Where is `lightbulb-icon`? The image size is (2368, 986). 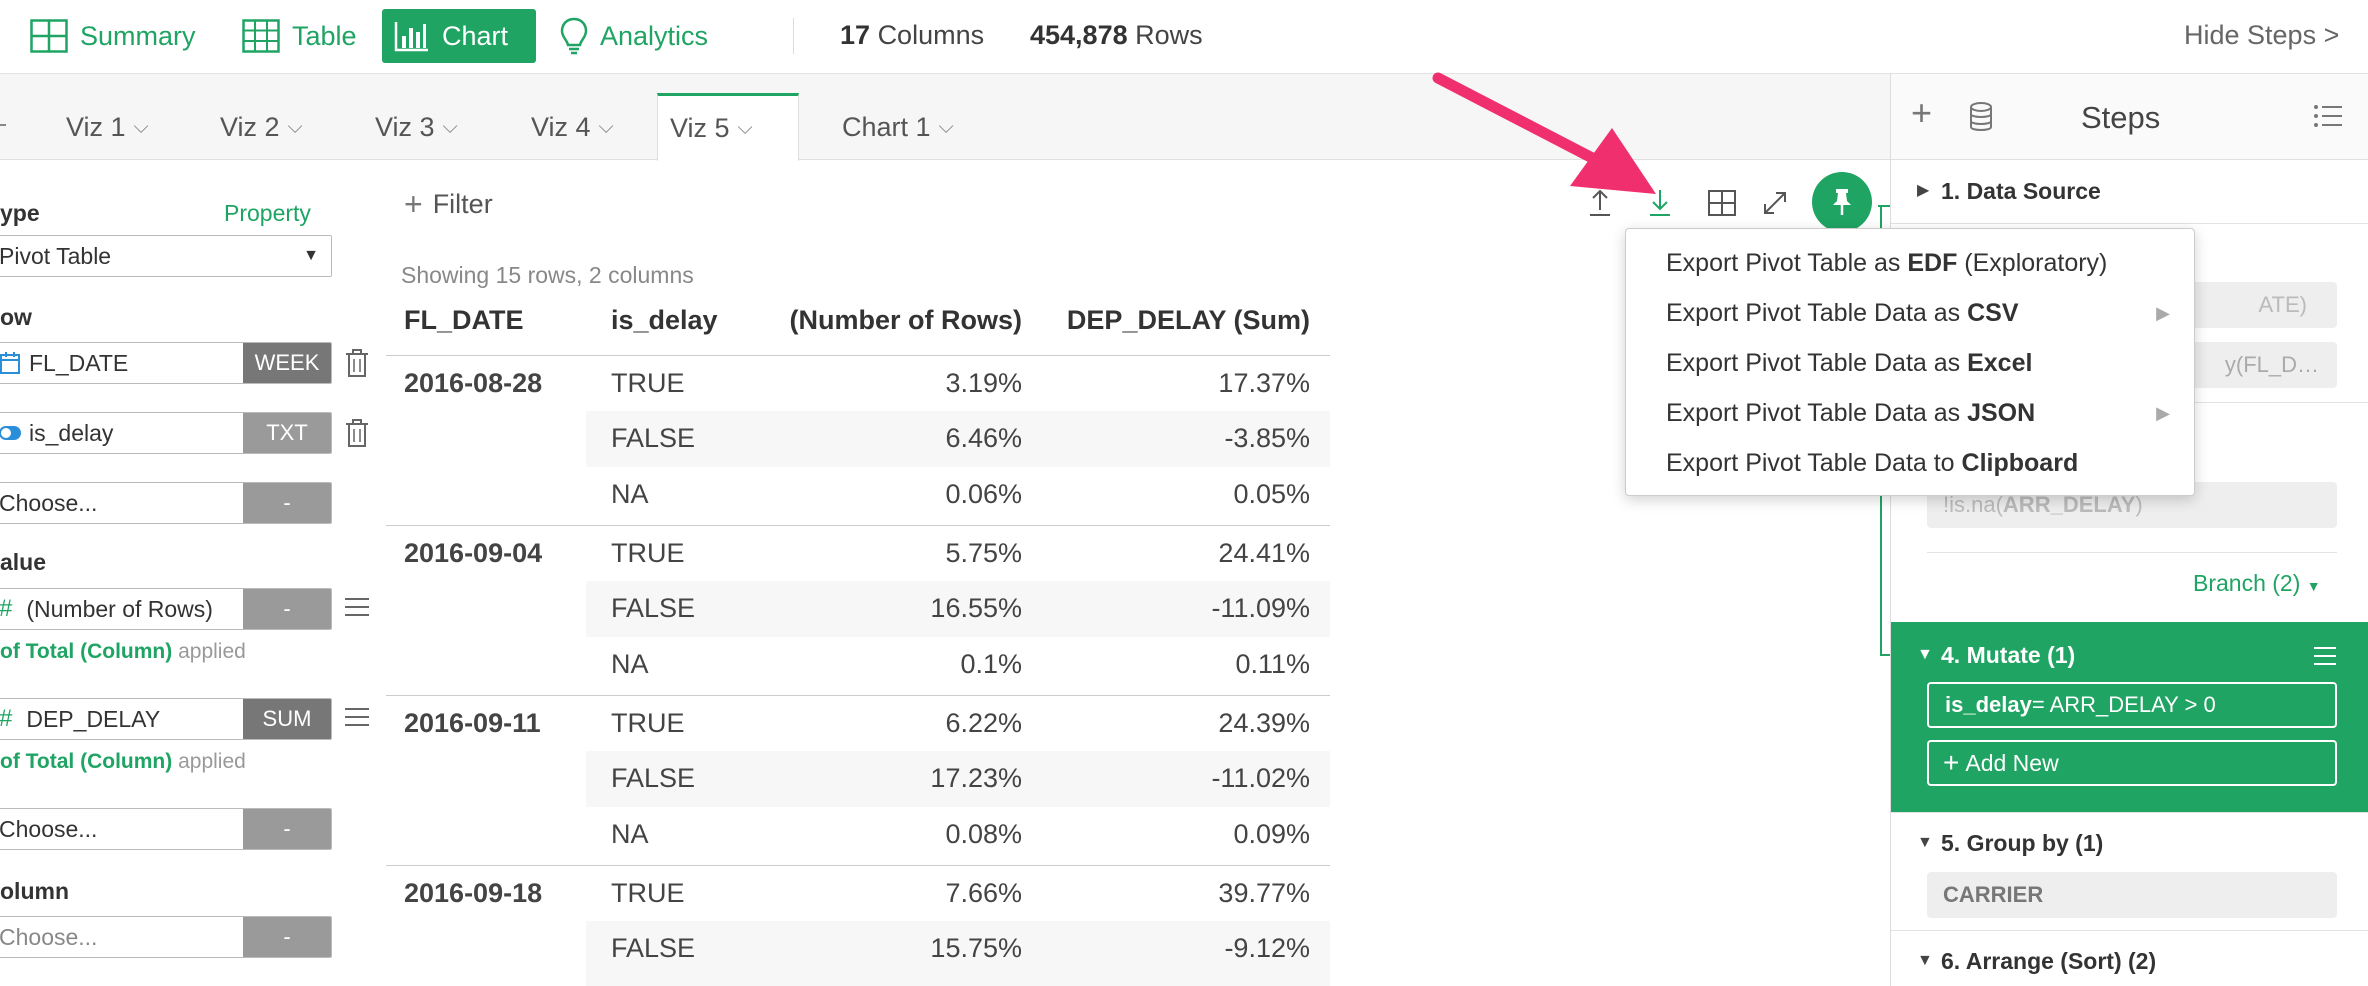 lightbulb-icon is located at coordinates (574, 36).